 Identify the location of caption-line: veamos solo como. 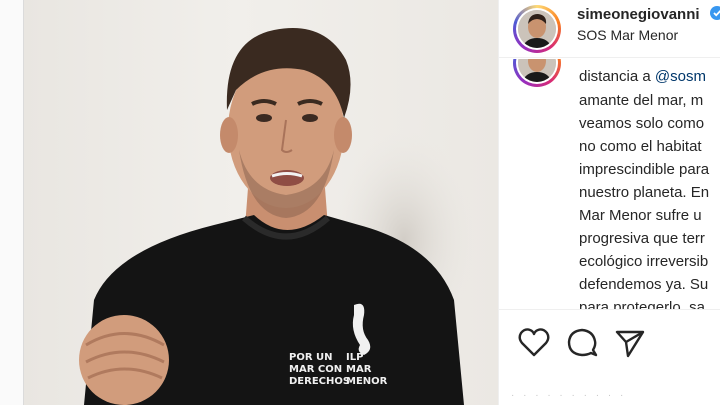
(642, 123).